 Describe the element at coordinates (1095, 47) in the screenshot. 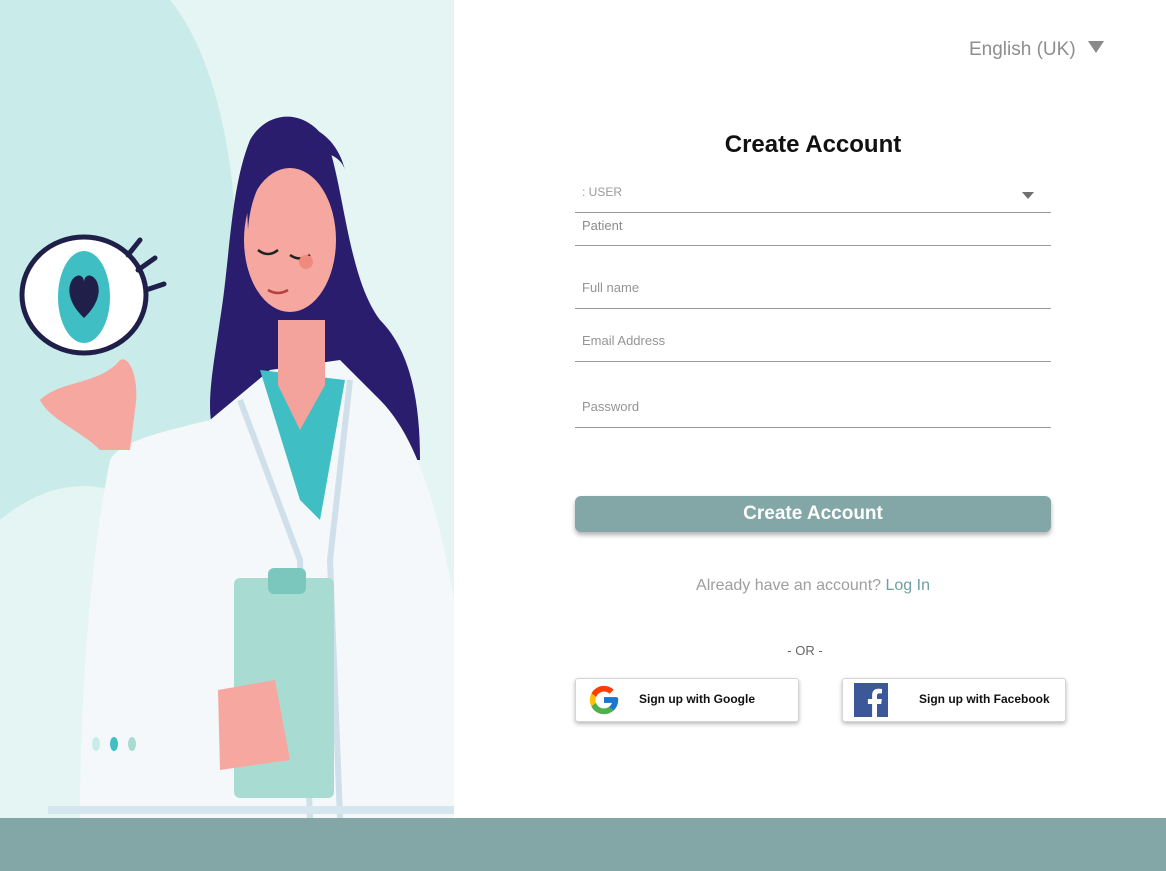

I see `caret-down-icon` at that location.